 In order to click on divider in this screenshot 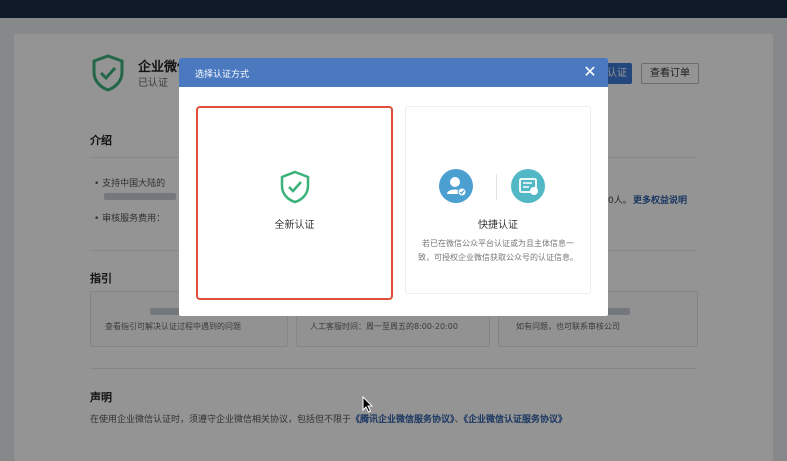, I will do `click(496, 187)`.